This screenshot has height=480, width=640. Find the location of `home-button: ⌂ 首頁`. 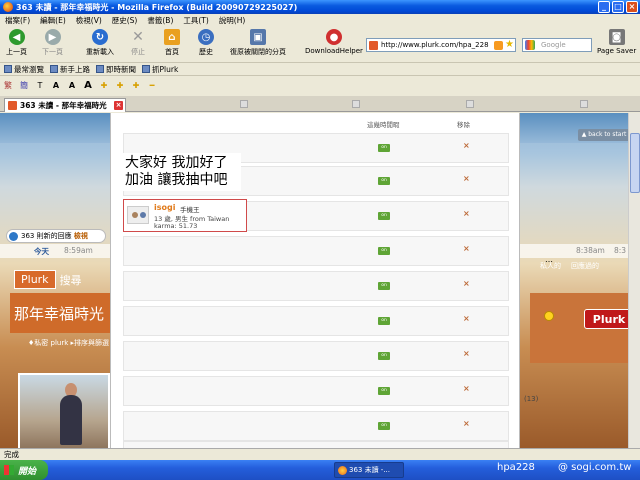

home-button: ⌂ 首頁 is located at coordinates (172, 43).